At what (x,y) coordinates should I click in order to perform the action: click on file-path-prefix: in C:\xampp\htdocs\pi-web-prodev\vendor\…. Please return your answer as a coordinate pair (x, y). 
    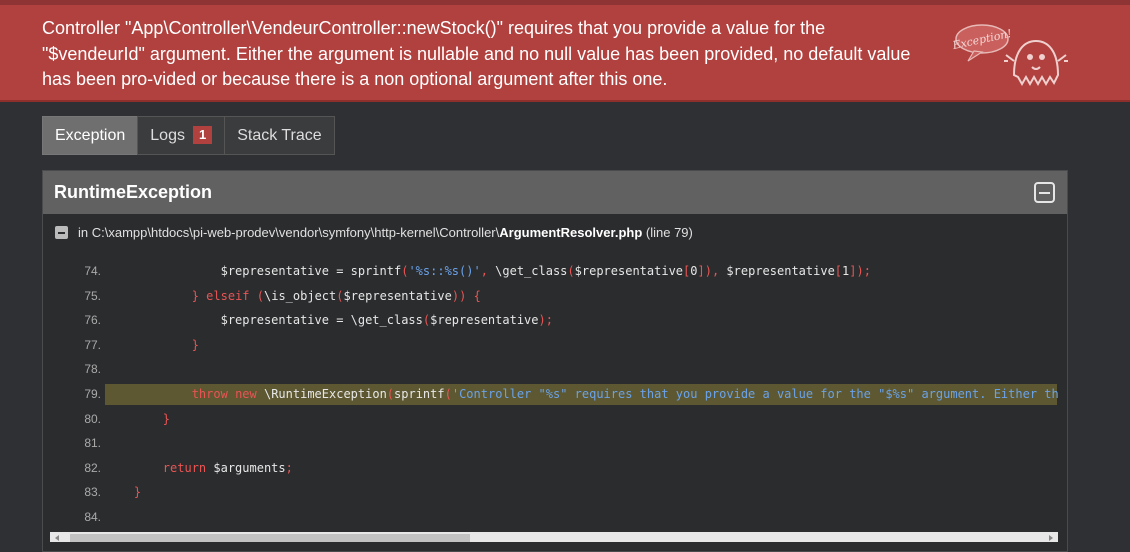
    Looking at the image, I should click on (289, 232).